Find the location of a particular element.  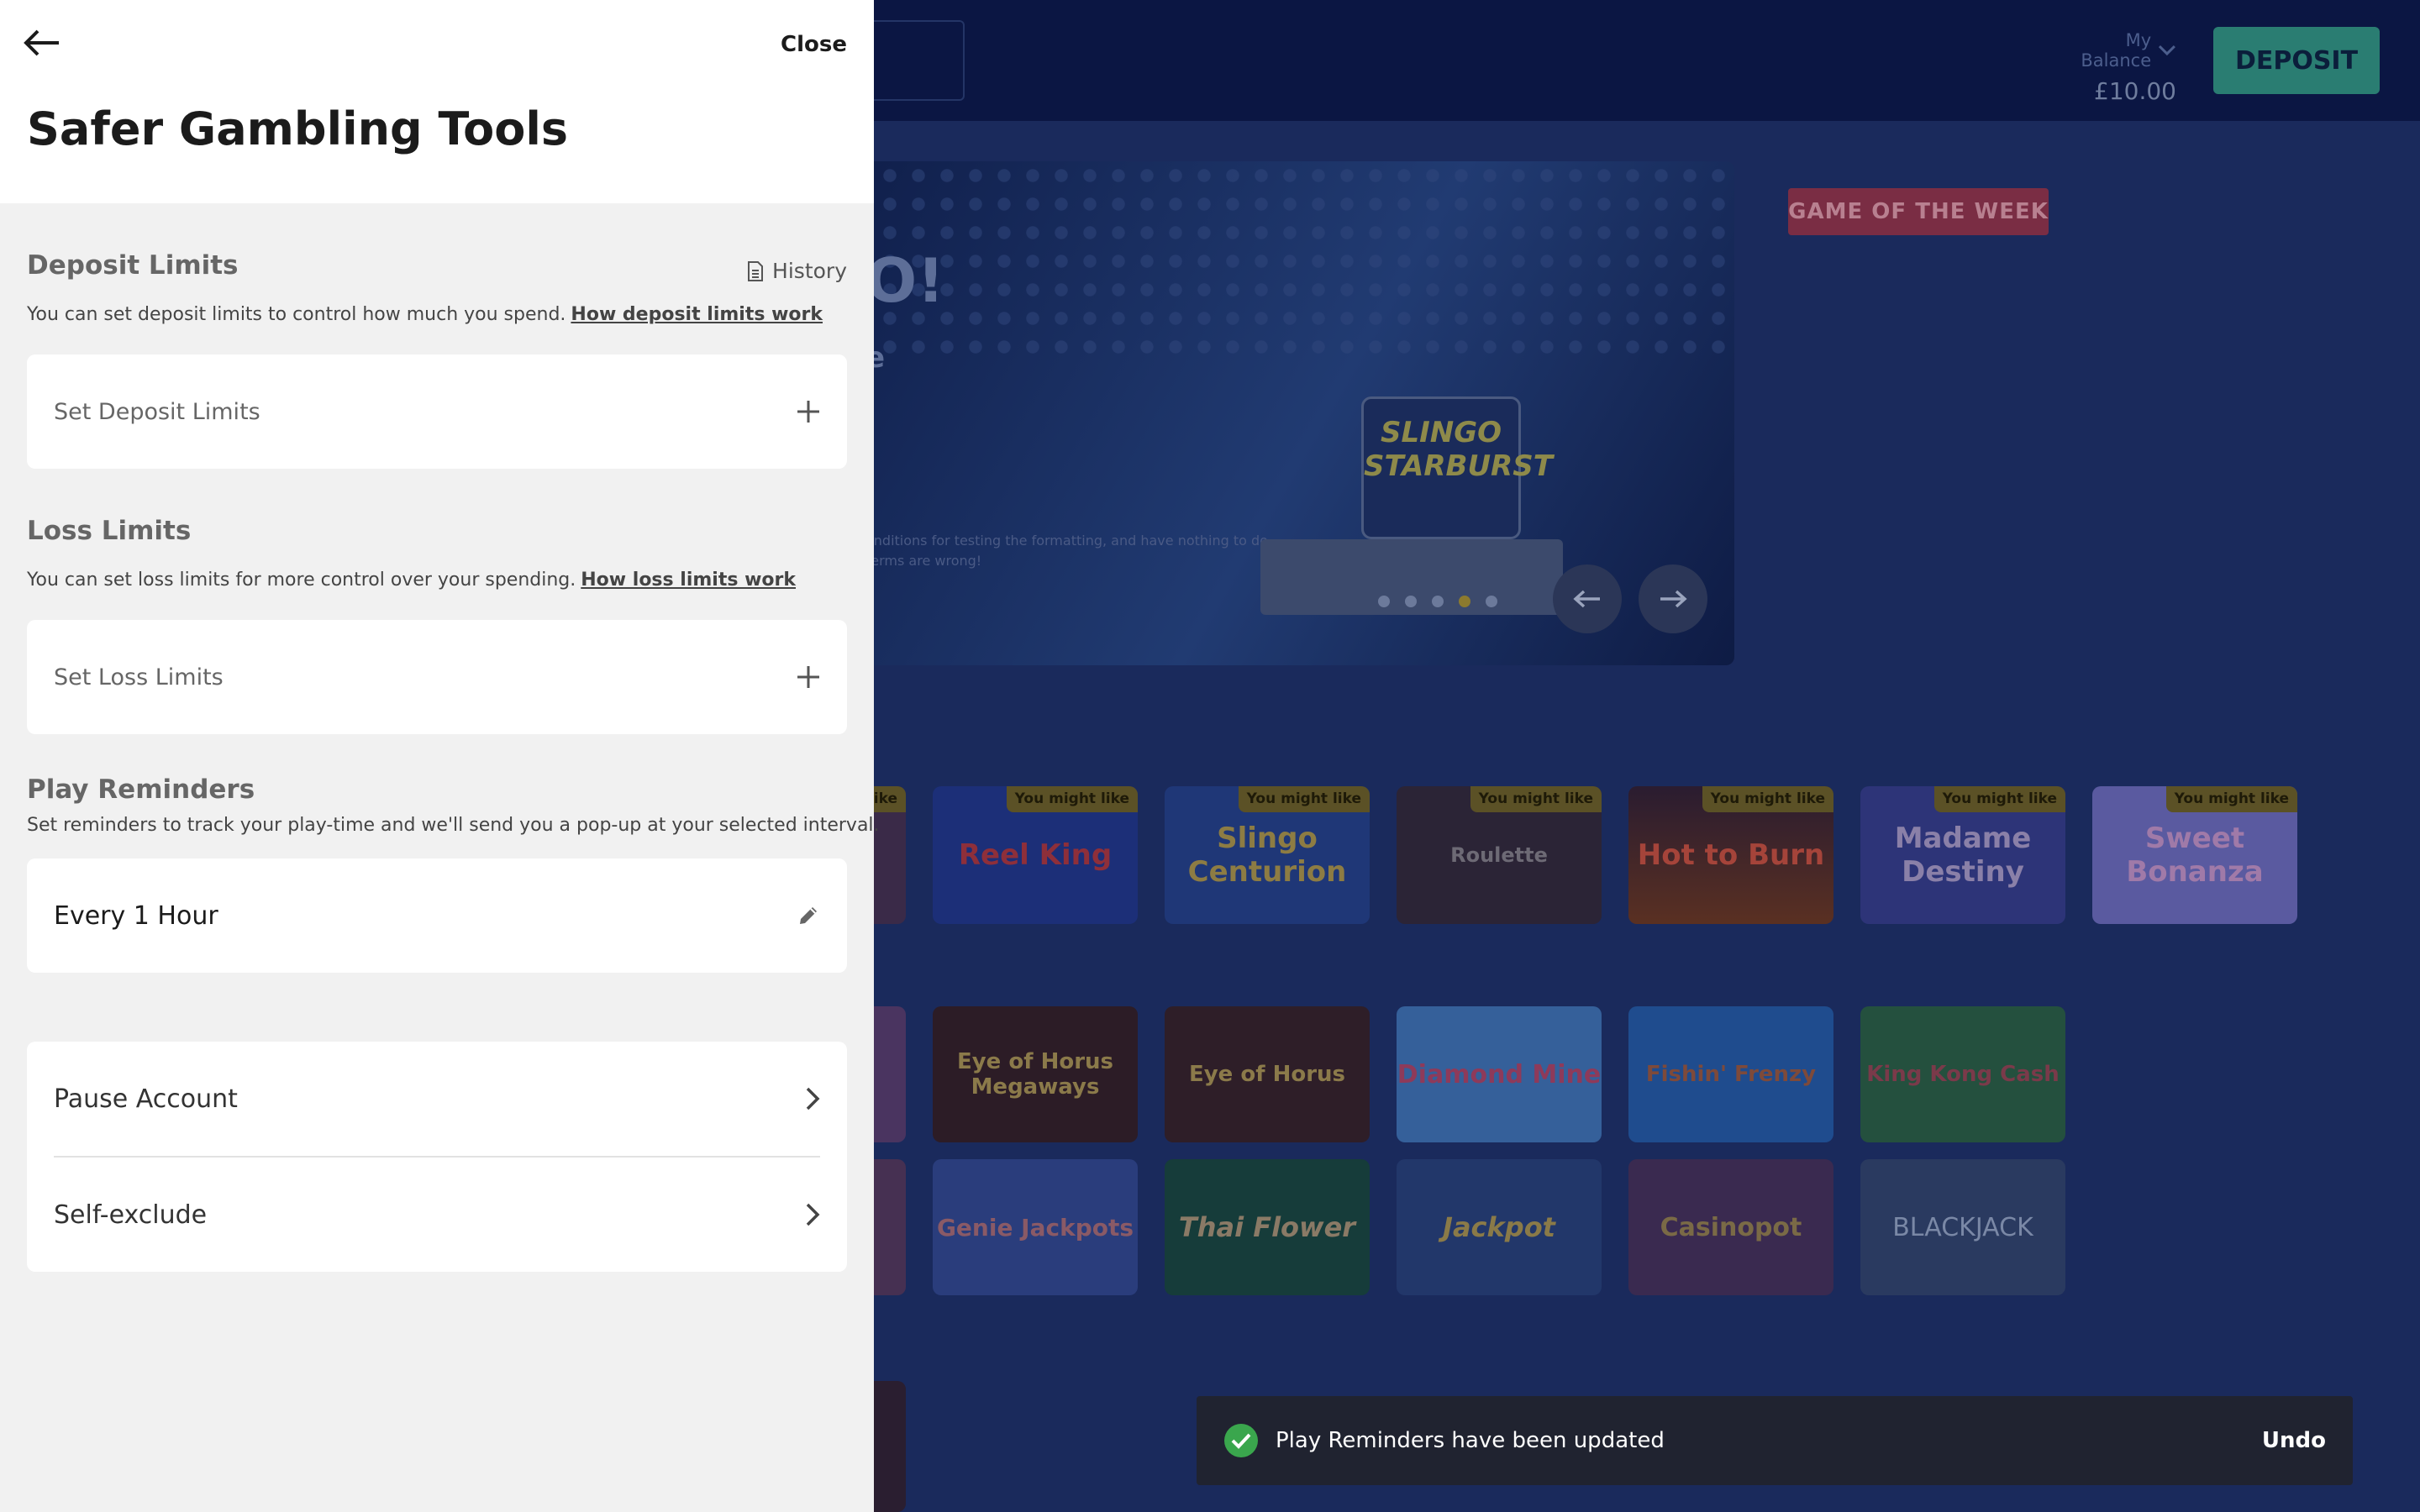

game-tile: Thai Flower is located at coordinates (1267, 1227).